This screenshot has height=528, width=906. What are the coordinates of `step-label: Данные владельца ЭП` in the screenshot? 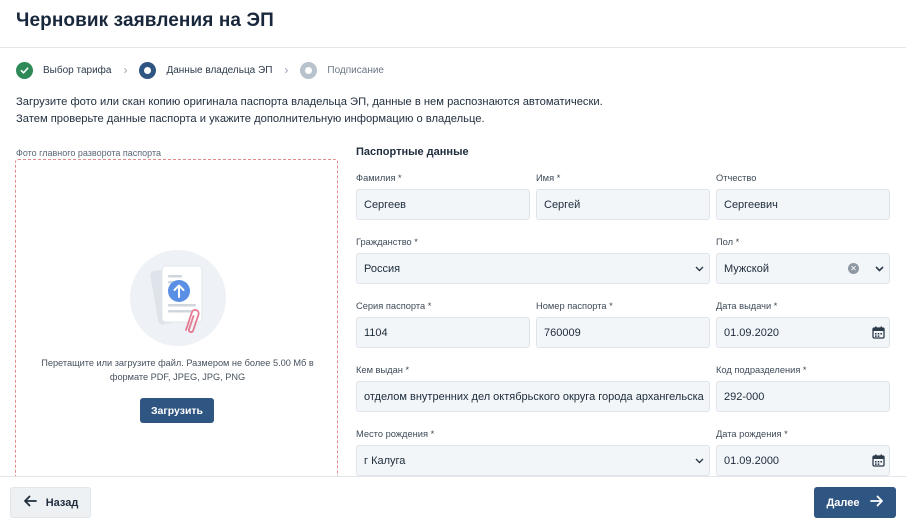 It's located at (219, 70).